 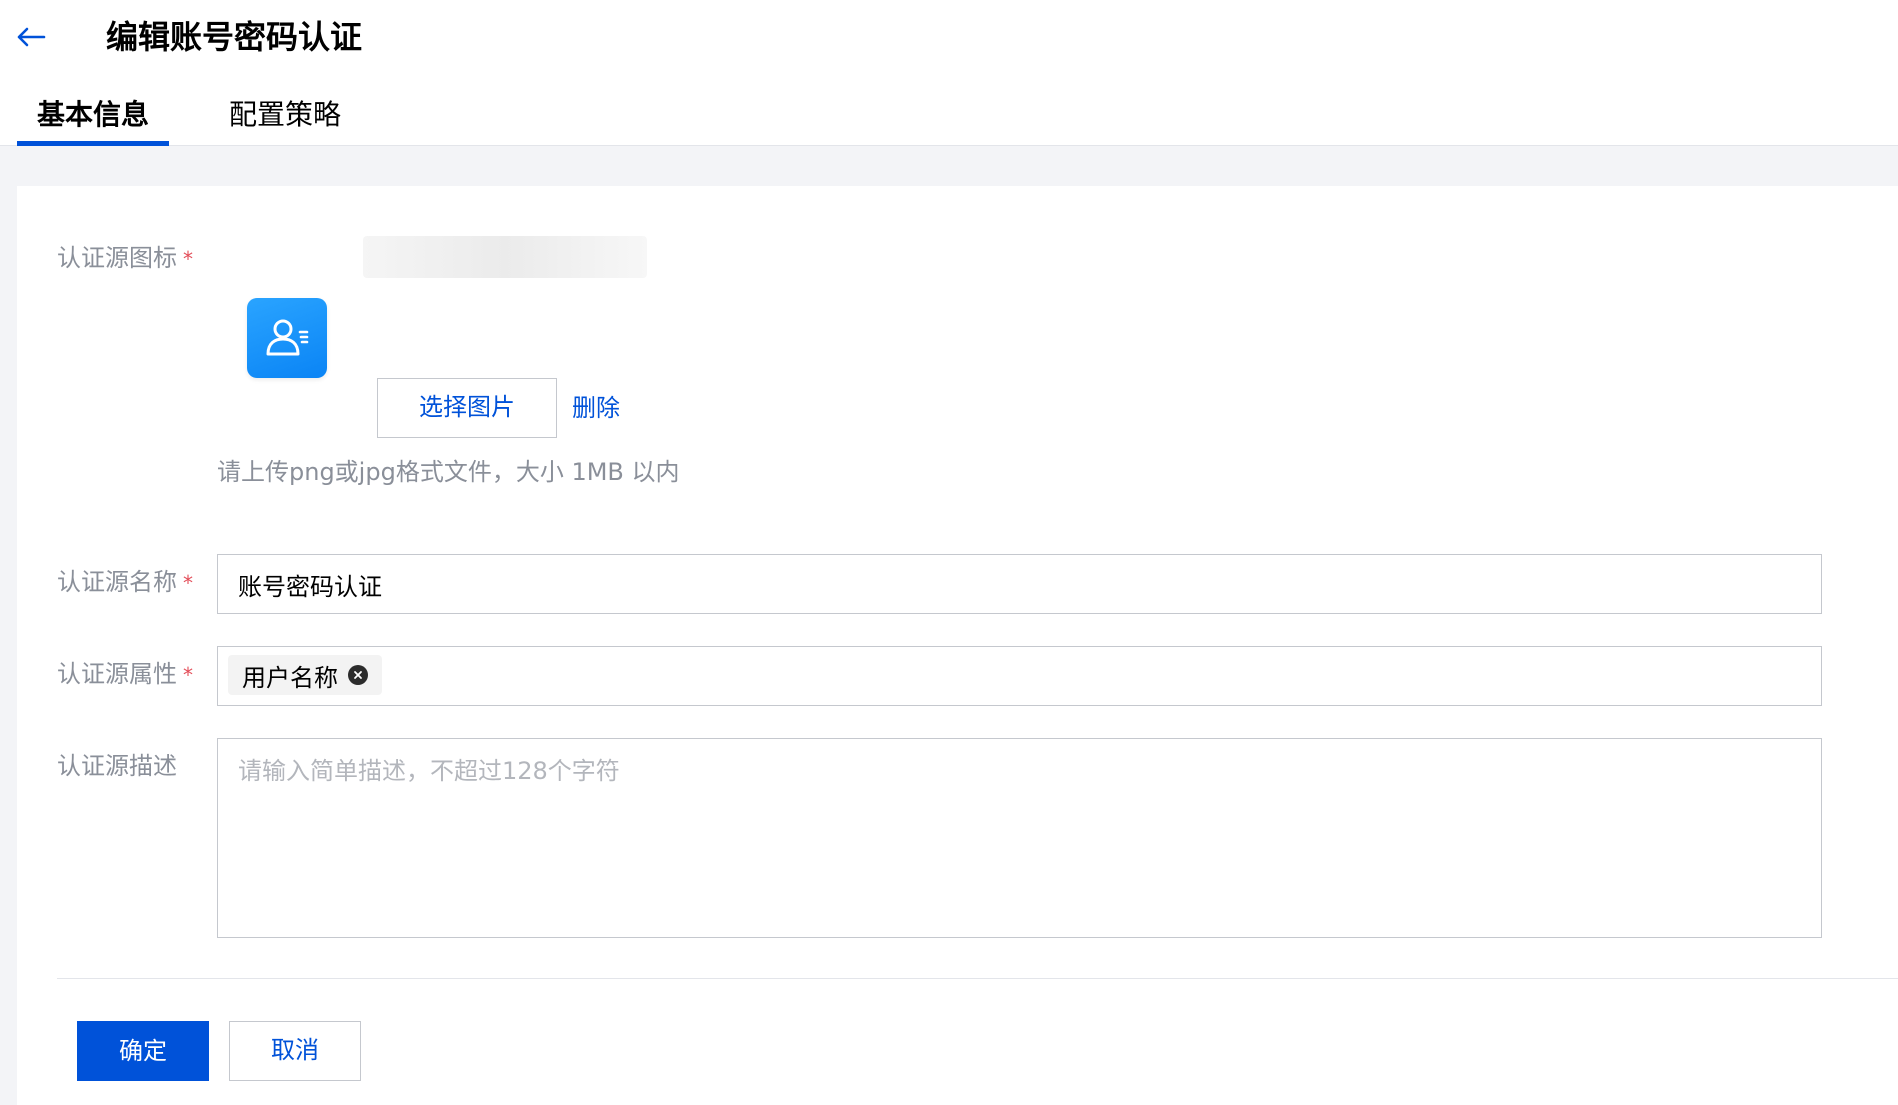 I want to click on redacted-area, so click(x=505, y=257).